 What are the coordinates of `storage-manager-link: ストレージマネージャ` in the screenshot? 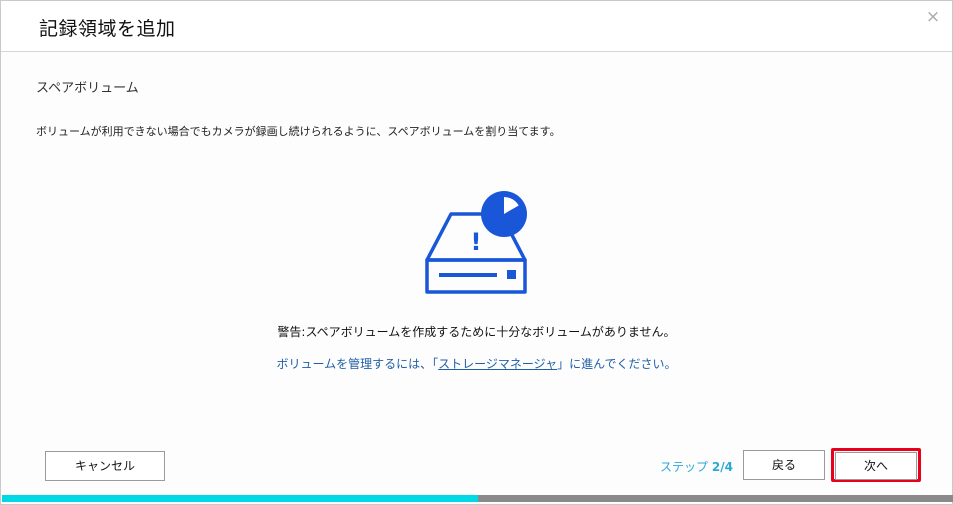 It's located at (497, 364).